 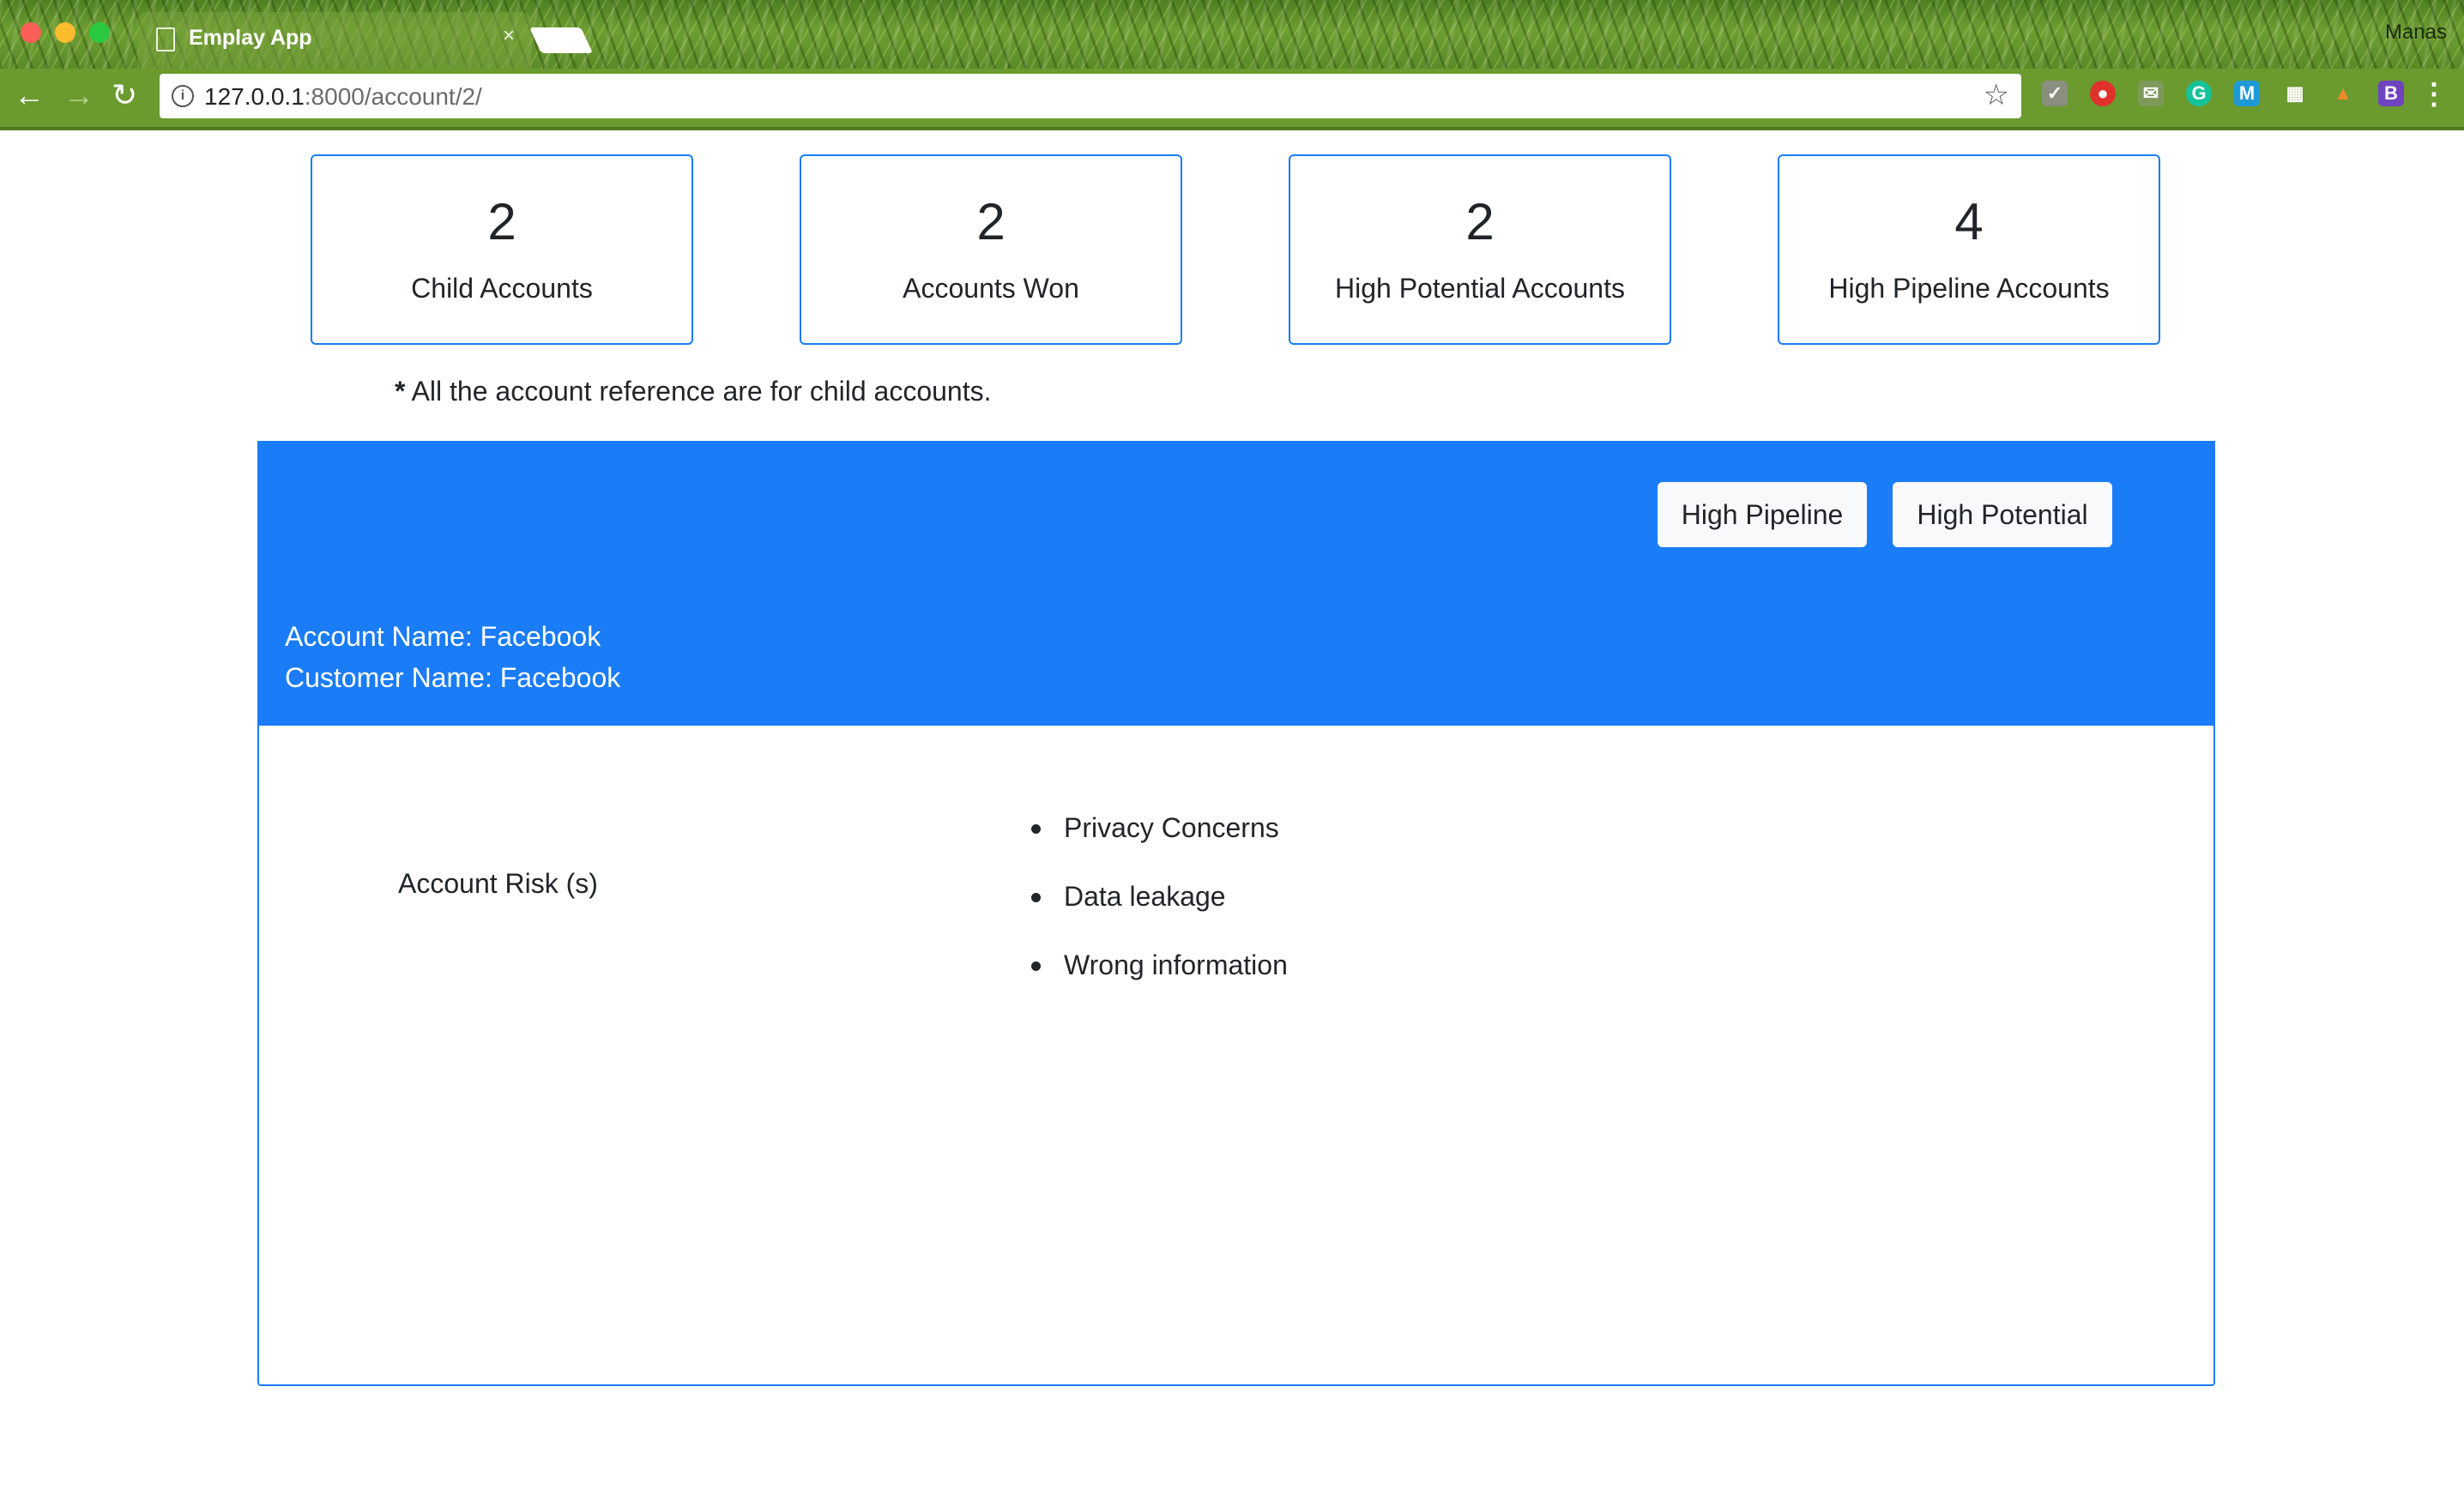 What do you see at coordinates (2434, 95) in the screenshot?
I see `browser-menu-icon: ⋮` at bounding box center [2434, 95].